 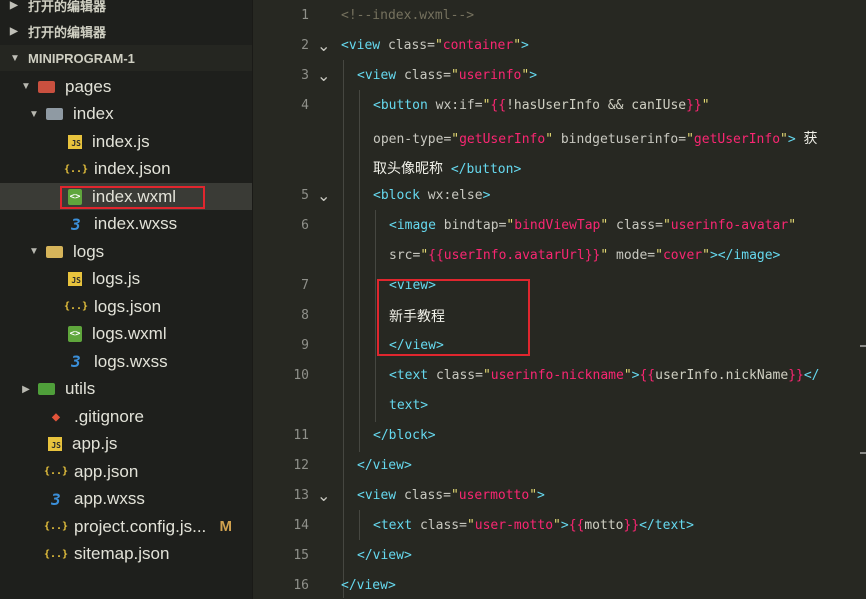 What do you see at coordinates (126, 416) in the screenshot?
I see `tree-item: ◆ .gitignore` at bounding box center [126, 416].